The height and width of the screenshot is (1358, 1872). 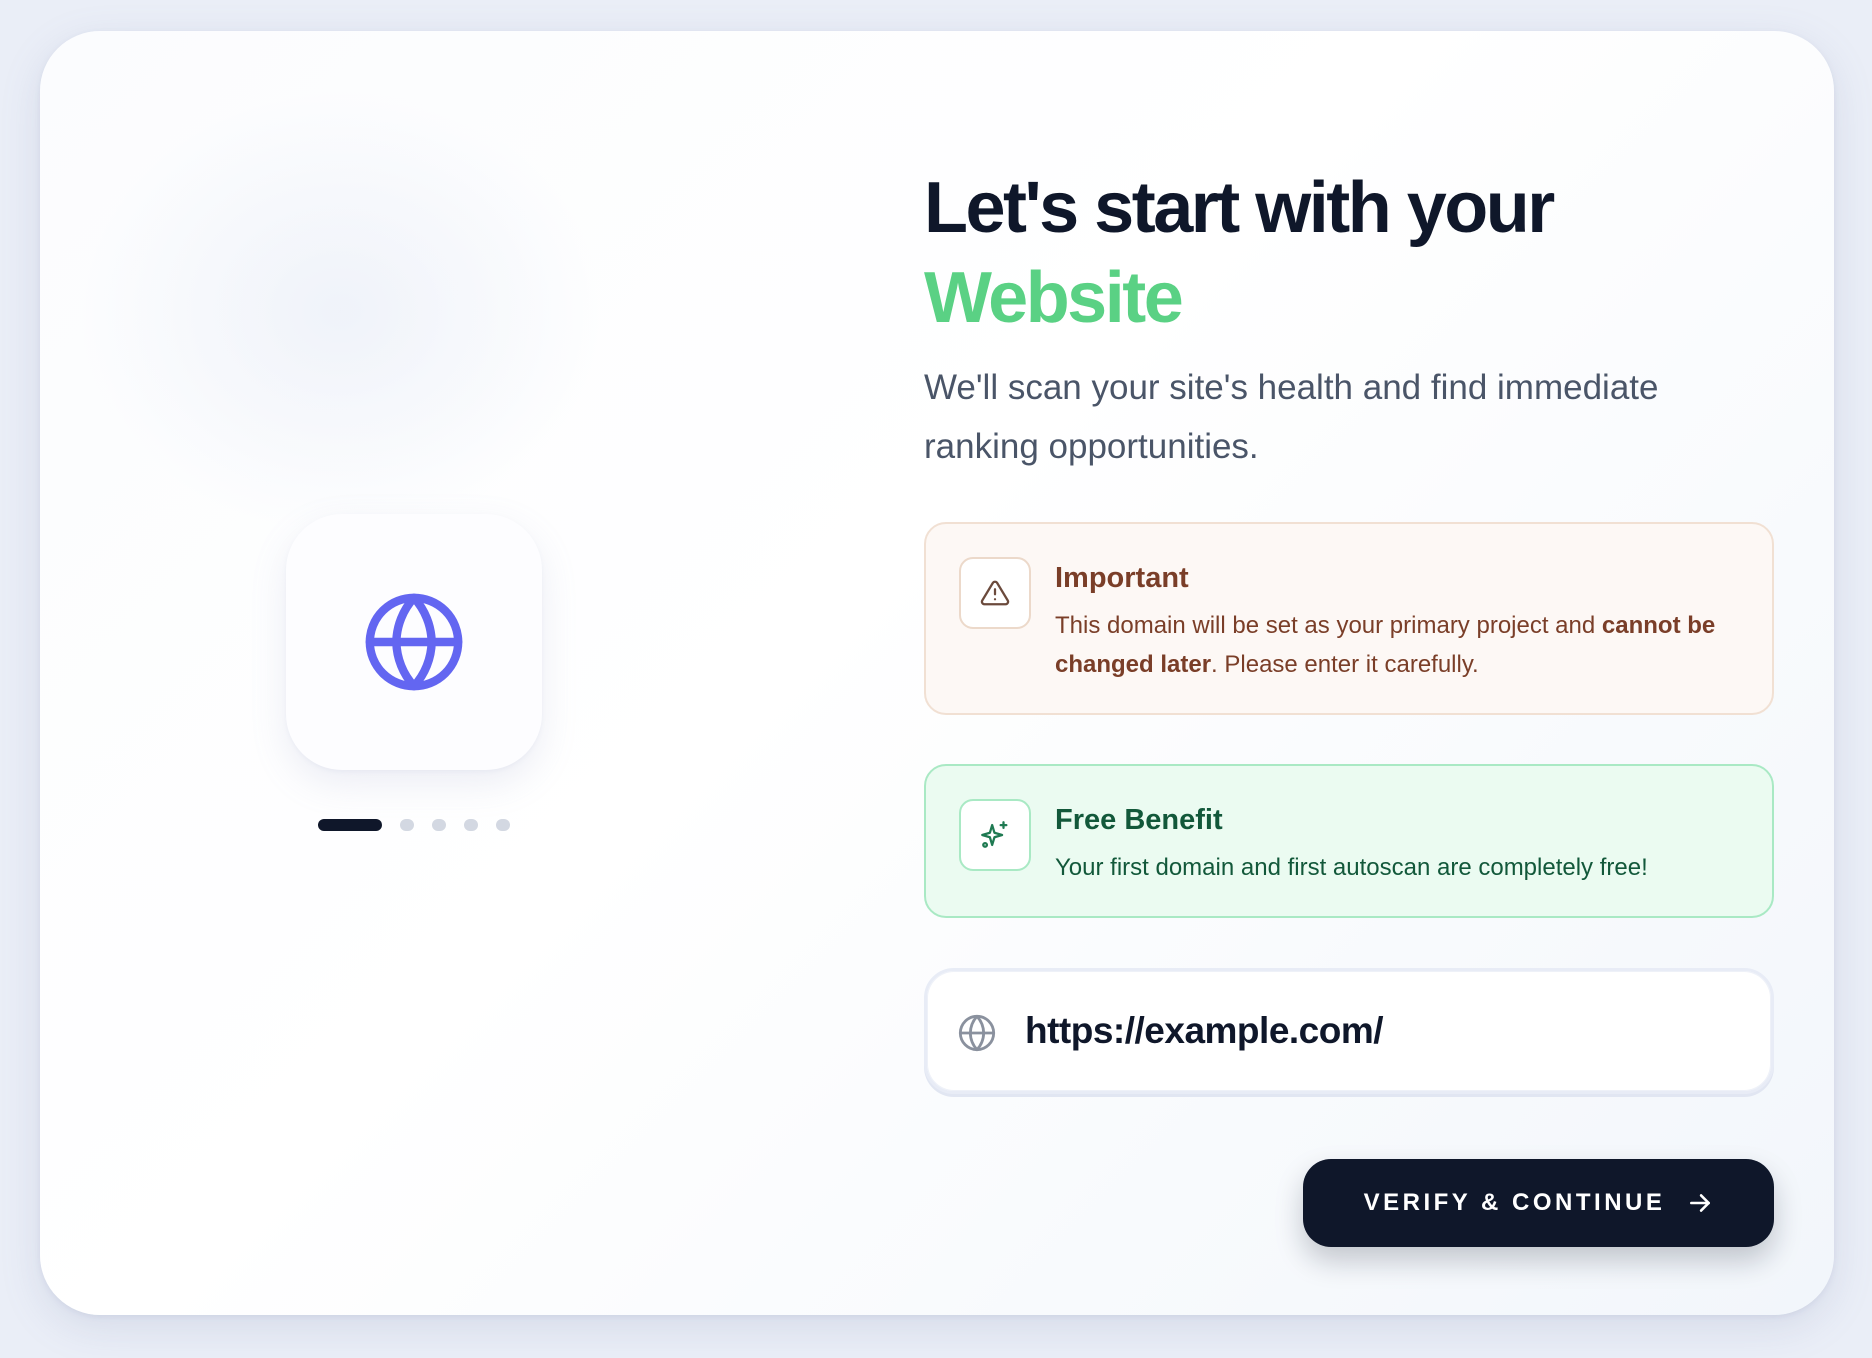 I want to click on important-title: Important, so click(x=1122, y=578).